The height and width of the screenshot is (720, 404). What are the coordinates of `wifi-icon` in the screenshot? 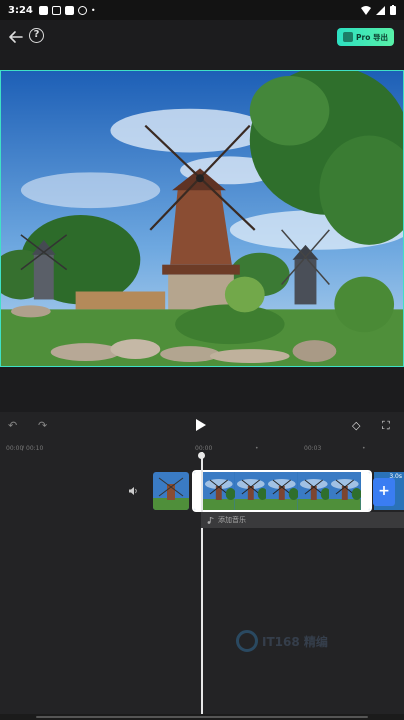 It's located at (366, 10).